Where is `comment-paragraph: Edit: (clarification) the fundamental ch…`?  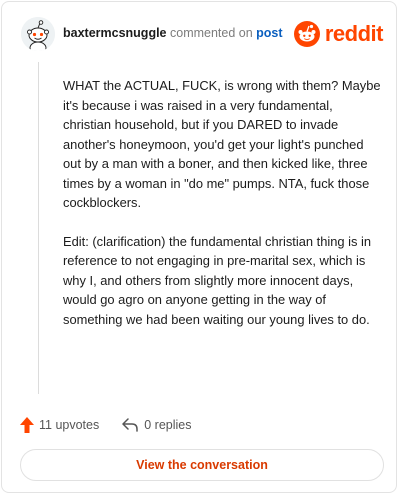 comment-paragraph: Edit: (clarification) the fundamental ch… is located at coordinates (217, 280).